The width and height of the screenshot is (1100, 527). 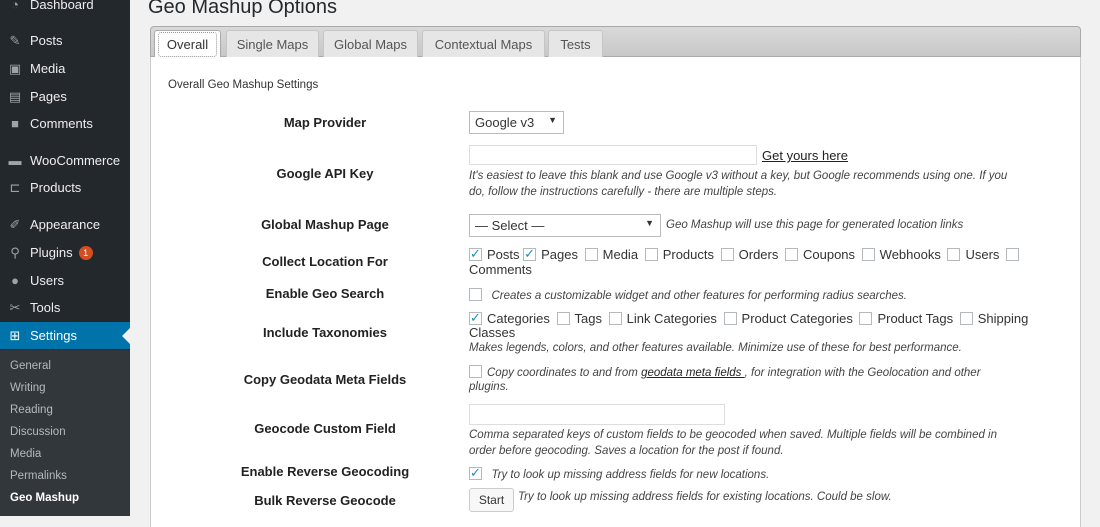 I want to click on copy-meta-label: Copy Geodata Meta Fields, so click(x=325, y=379).